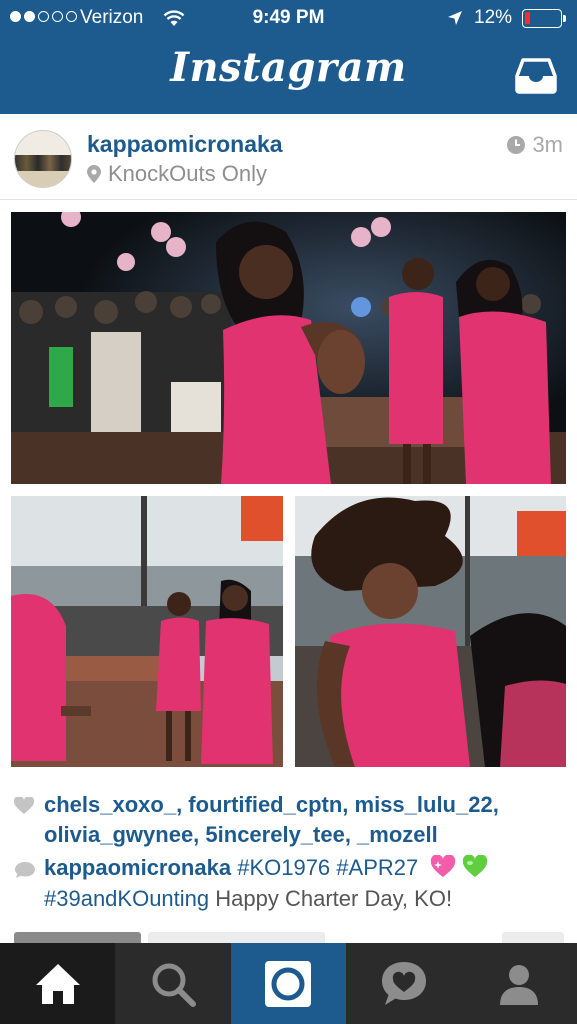 This screenshot has width=577, height=1024. I want to click on inbox-tray-icon, so click(536, 76).